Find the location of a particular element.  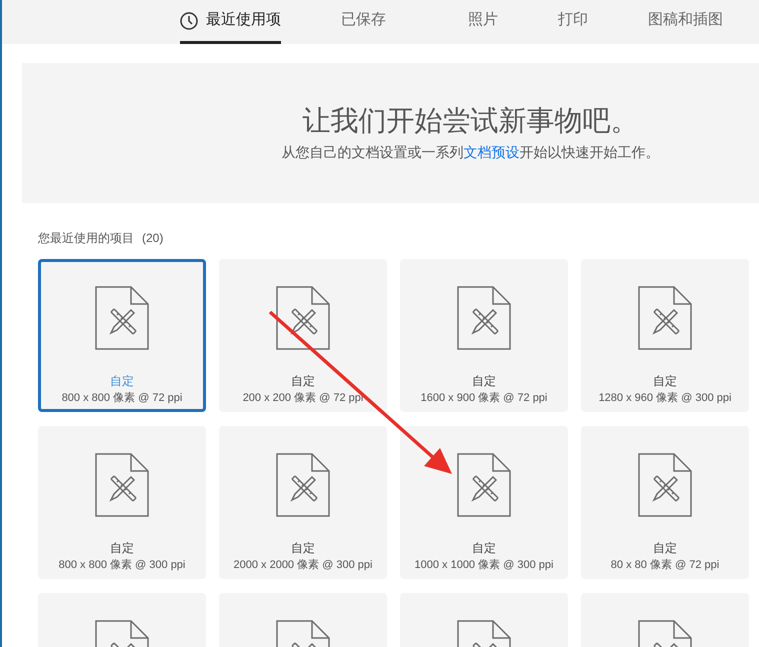

tab-label: 照片 is located at coordinates (483, 20).